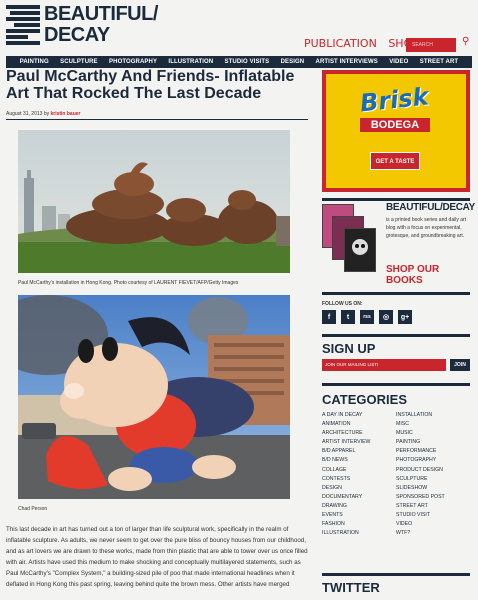 Image resolution: width=478 pixels, height=600 pixels. Describe the element at coordinates (346, 524) in the screenshot. I see `category-link: Fashion` at that location.